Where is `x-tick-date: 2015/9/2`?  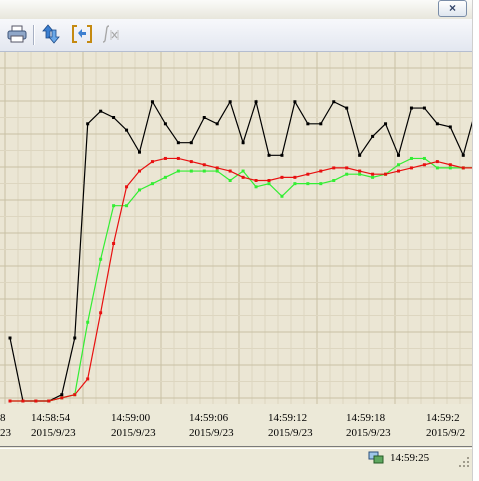
x-tick-date: 2015/9/2 is located at coordinates (446, 433).